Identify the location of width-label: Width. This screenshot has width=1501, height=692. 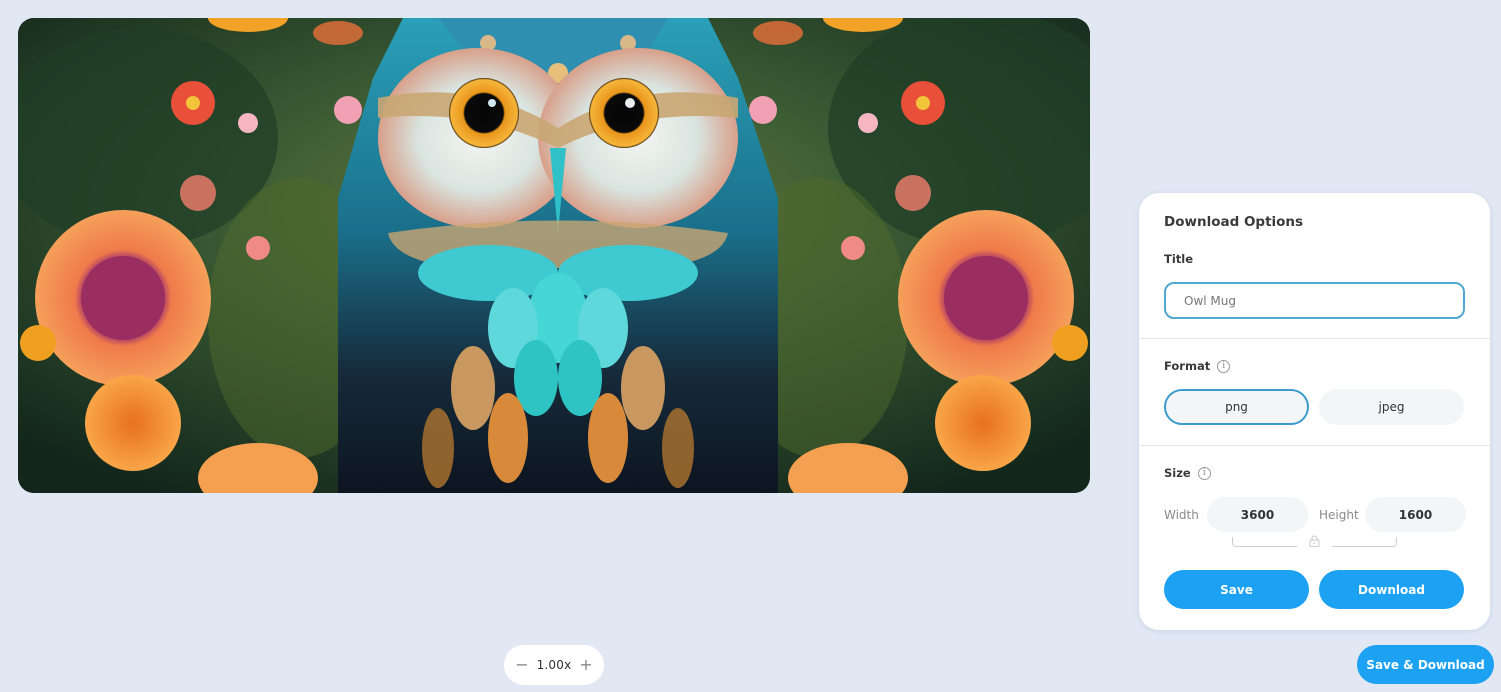
(1181, 515).